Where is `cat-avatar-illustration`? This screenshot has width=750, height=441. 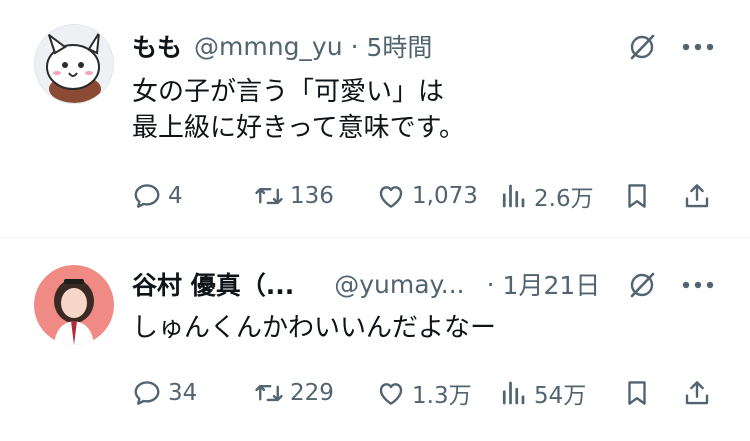
cat-avatar-illustration is located at coordinates (74, 64).